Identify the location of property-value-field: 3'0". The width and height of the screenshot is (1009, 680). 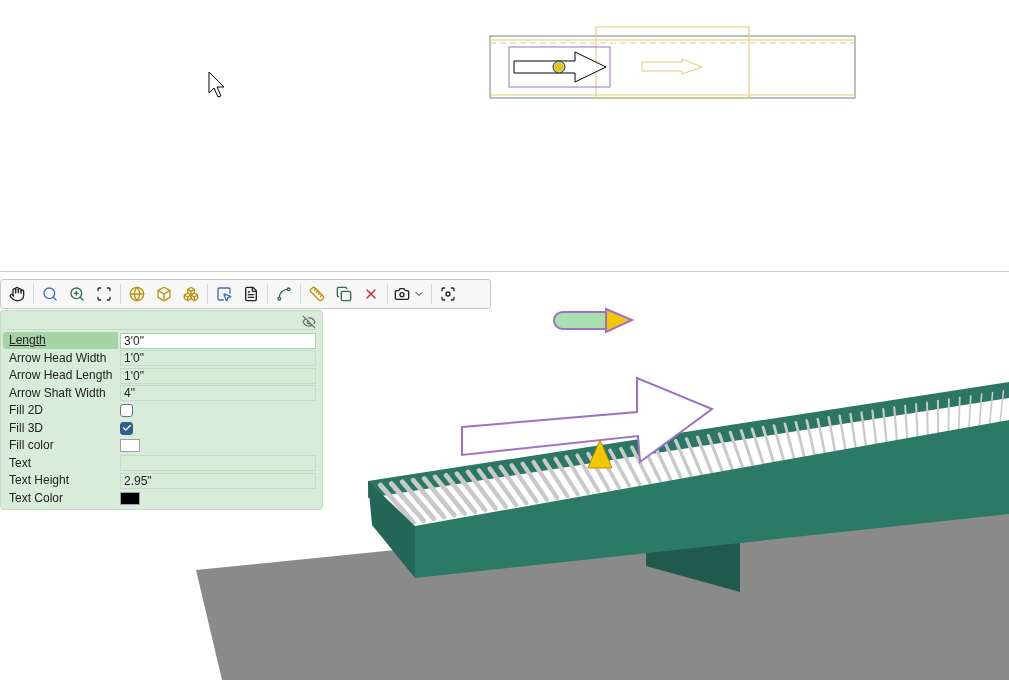
(218, 340).